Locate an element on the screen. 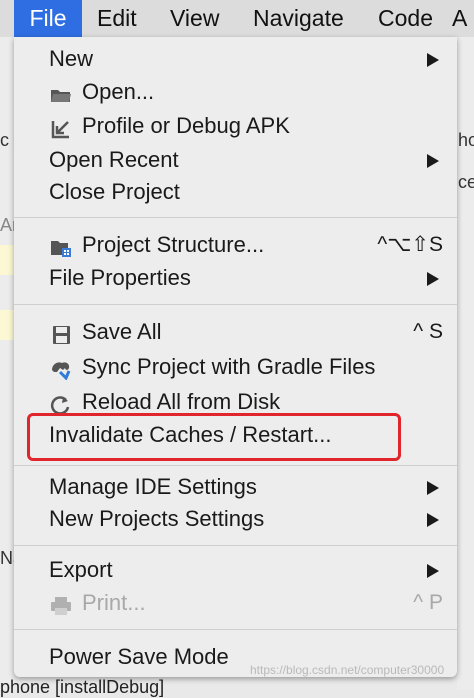 The image size is (474, 698). gradle-sync-icon is located at coordinates (61, 369).